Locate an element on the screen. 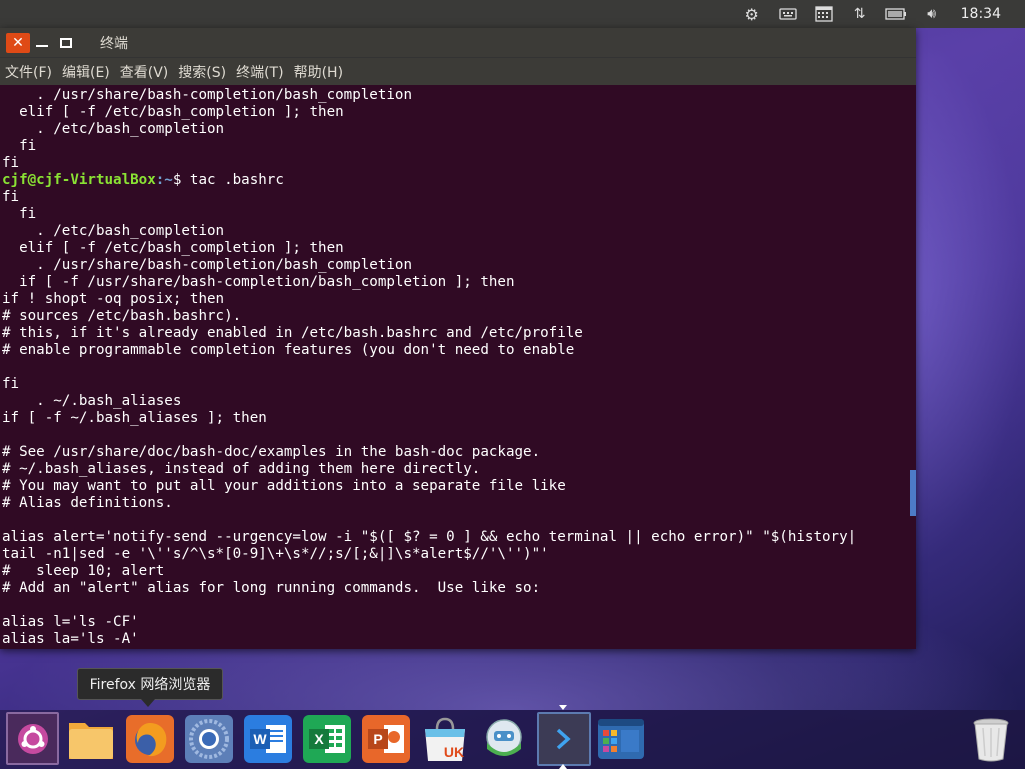 This screenshot has height=769, width=1025. top-panel: ⚙ ⇅ 🔊︎ 18:34 is located at coordinates (512, 14).